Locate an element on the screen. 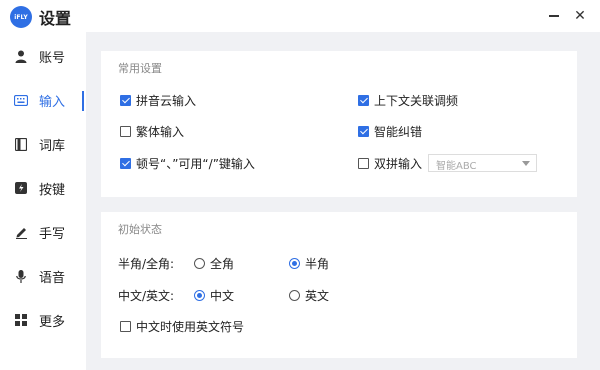  full-width-option: 全角 is located at coordinates (214, 263).